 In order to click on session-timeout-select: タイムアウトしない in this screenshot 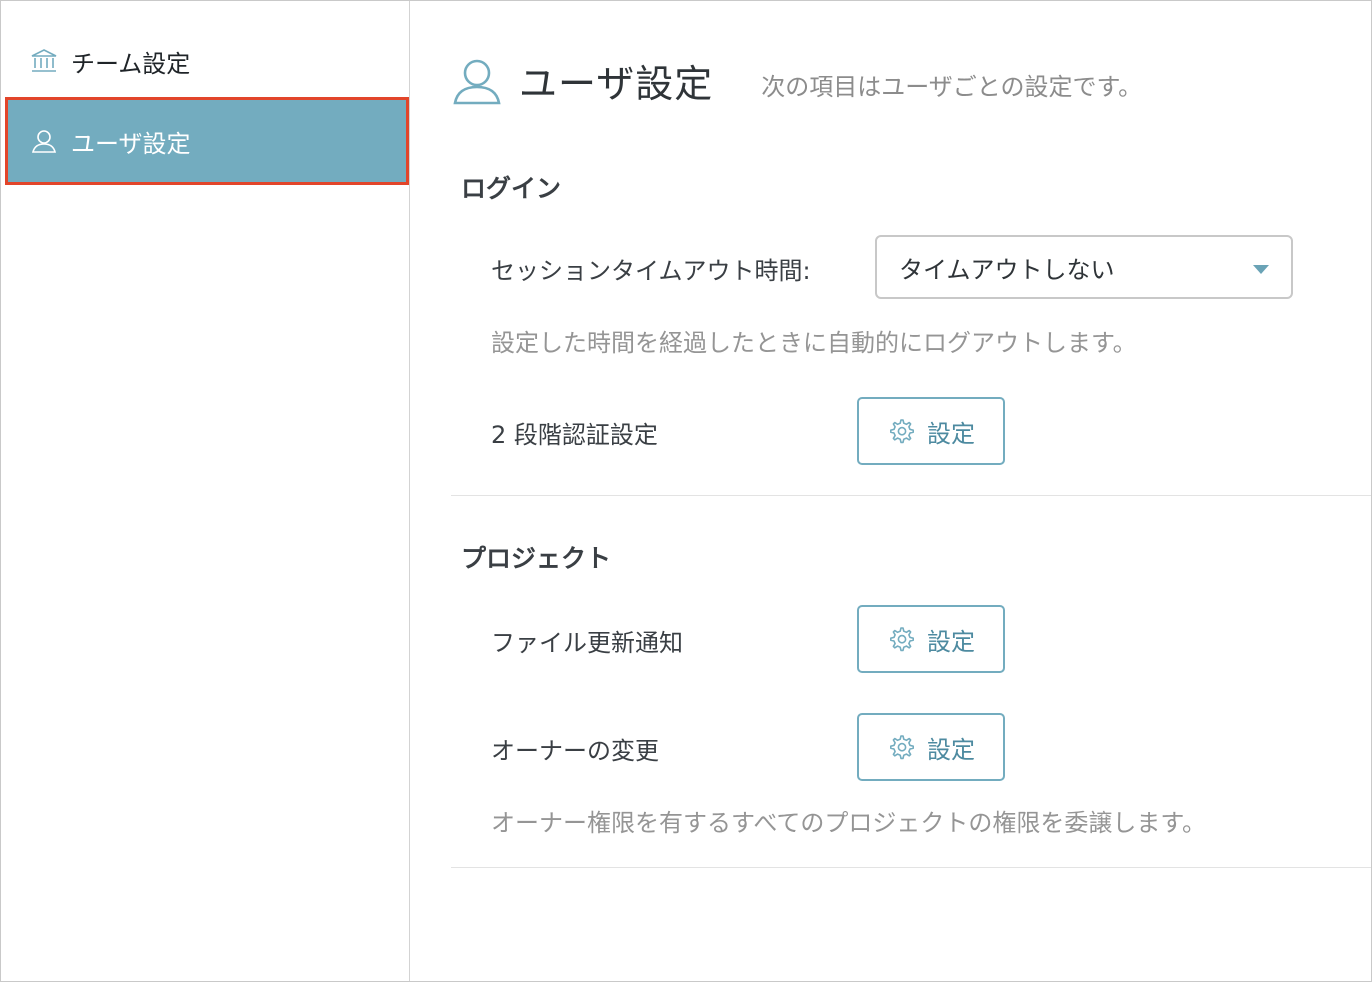, I will do `click(1084, 267)`.